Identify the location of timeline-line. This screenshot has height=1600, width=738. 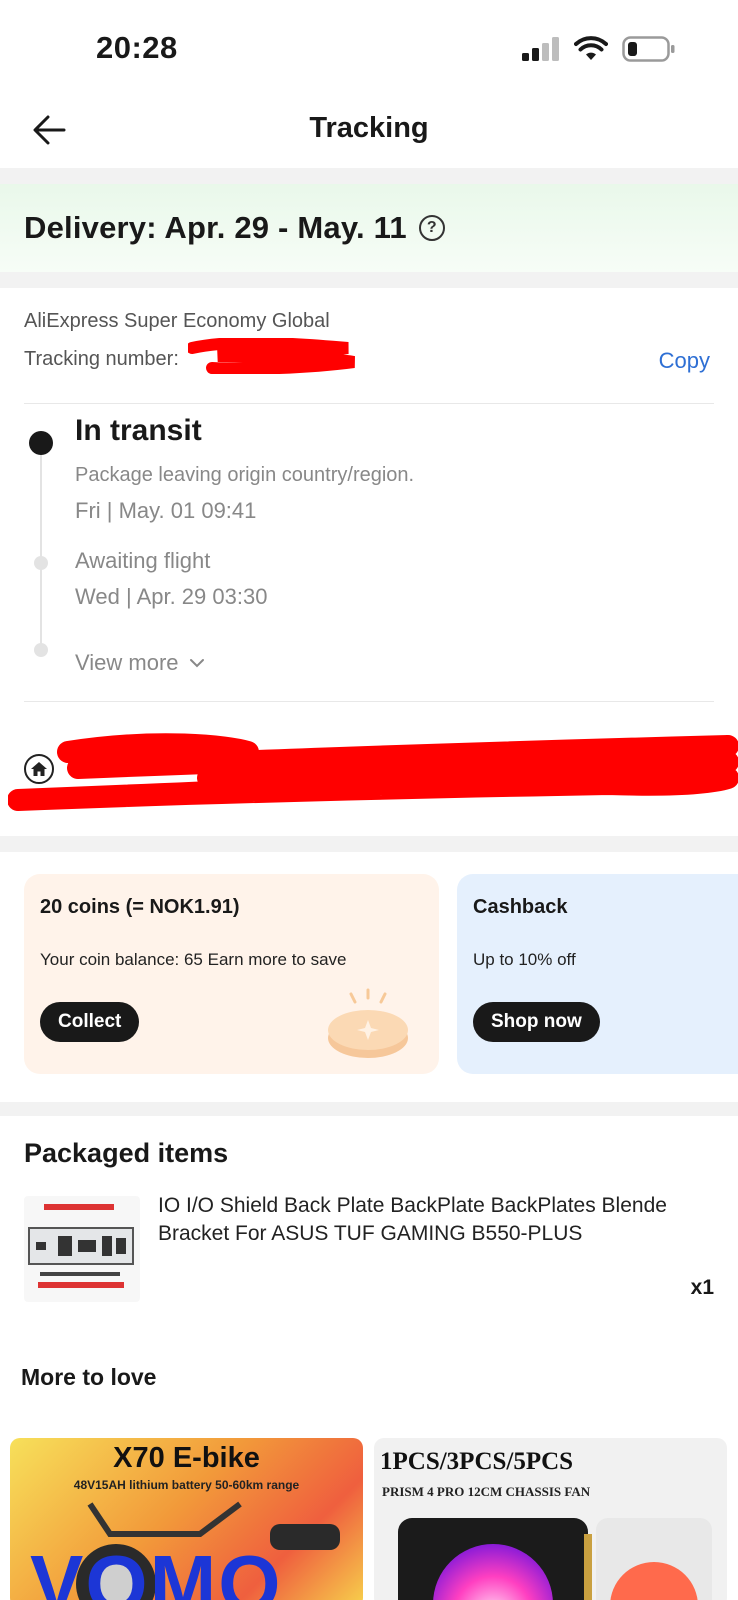
(41, 543).